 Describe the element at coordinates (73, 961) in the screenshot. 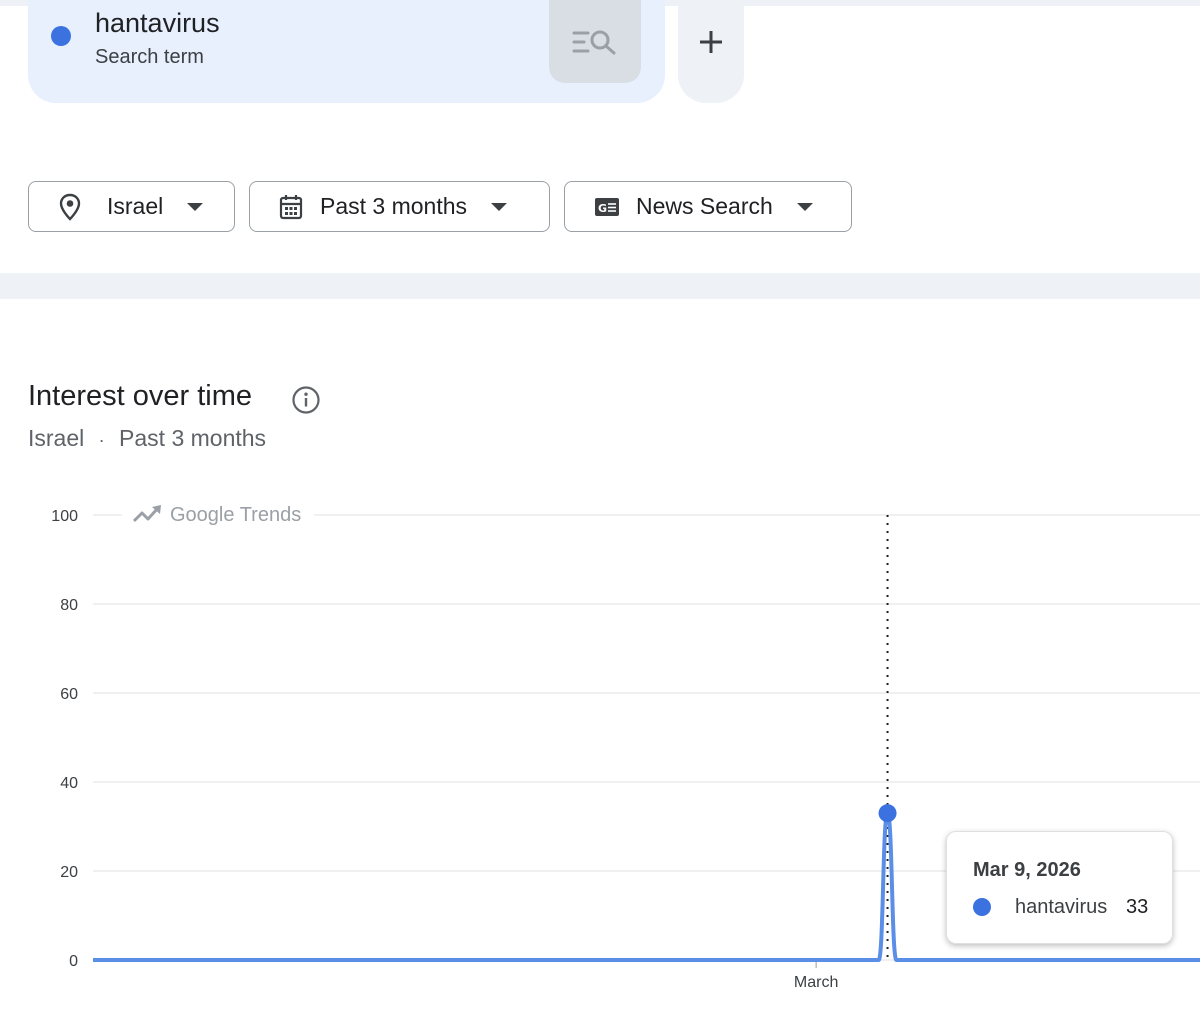

I see `y-tick-label: 0` at that location.